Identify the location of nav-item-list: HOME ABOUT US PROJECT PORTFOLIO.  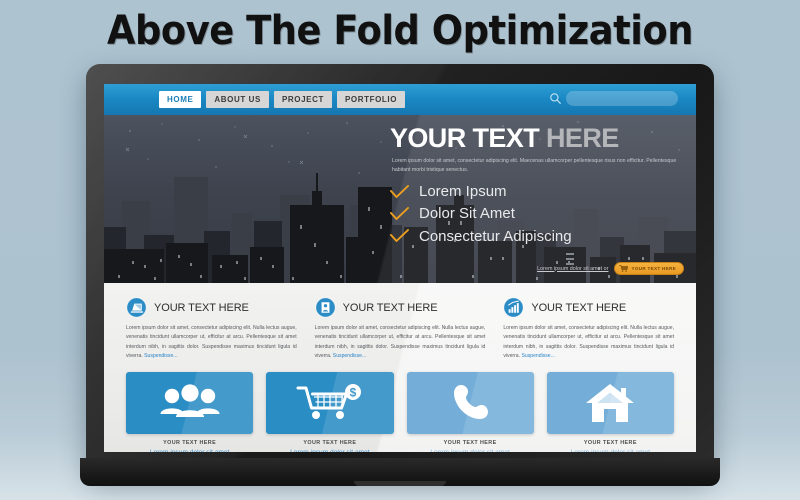
(282, 99).